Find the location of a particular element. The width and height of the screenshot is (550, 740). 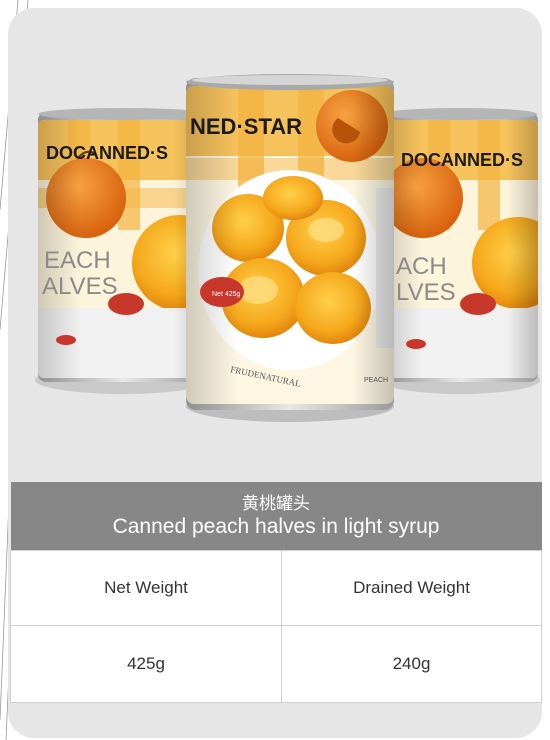

drained-weight-value: 240g is located at coordinates (411, 664).